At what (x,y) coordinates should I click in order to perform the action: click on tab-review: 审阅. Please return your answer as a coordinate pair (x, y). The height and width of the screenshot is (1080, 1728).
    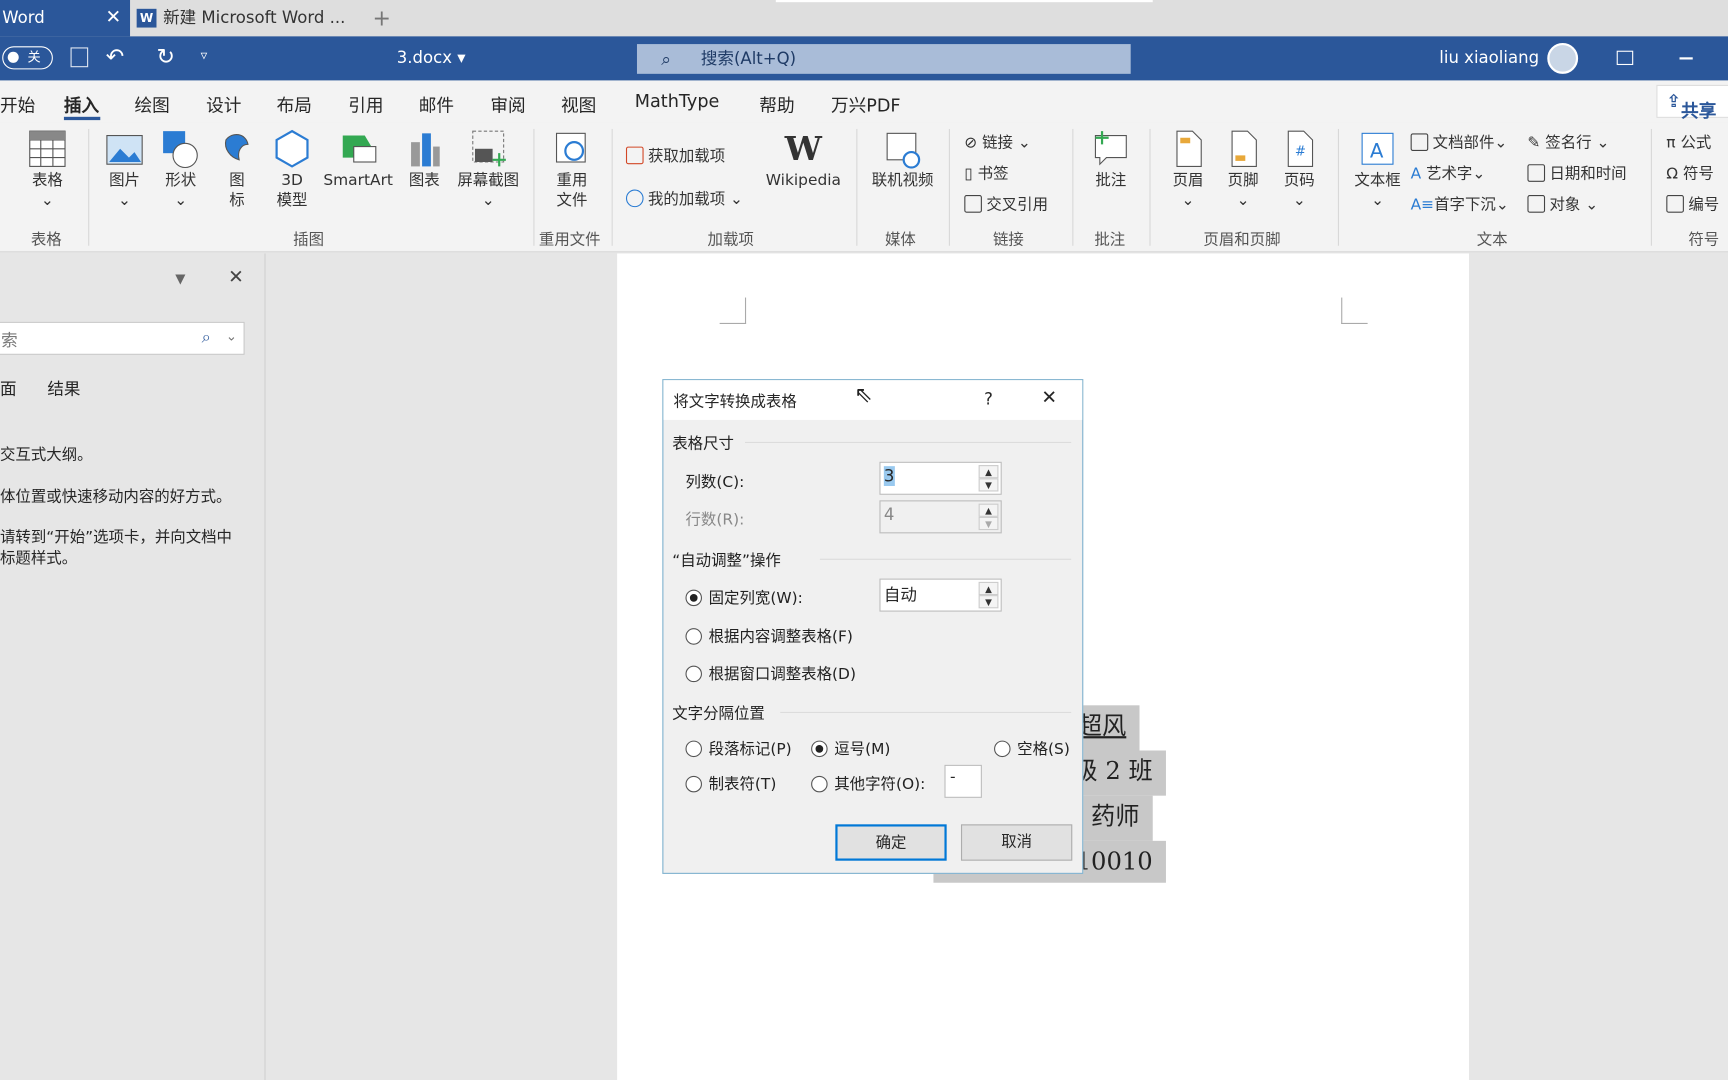
    Looking at the image, I should click on (507, 103).